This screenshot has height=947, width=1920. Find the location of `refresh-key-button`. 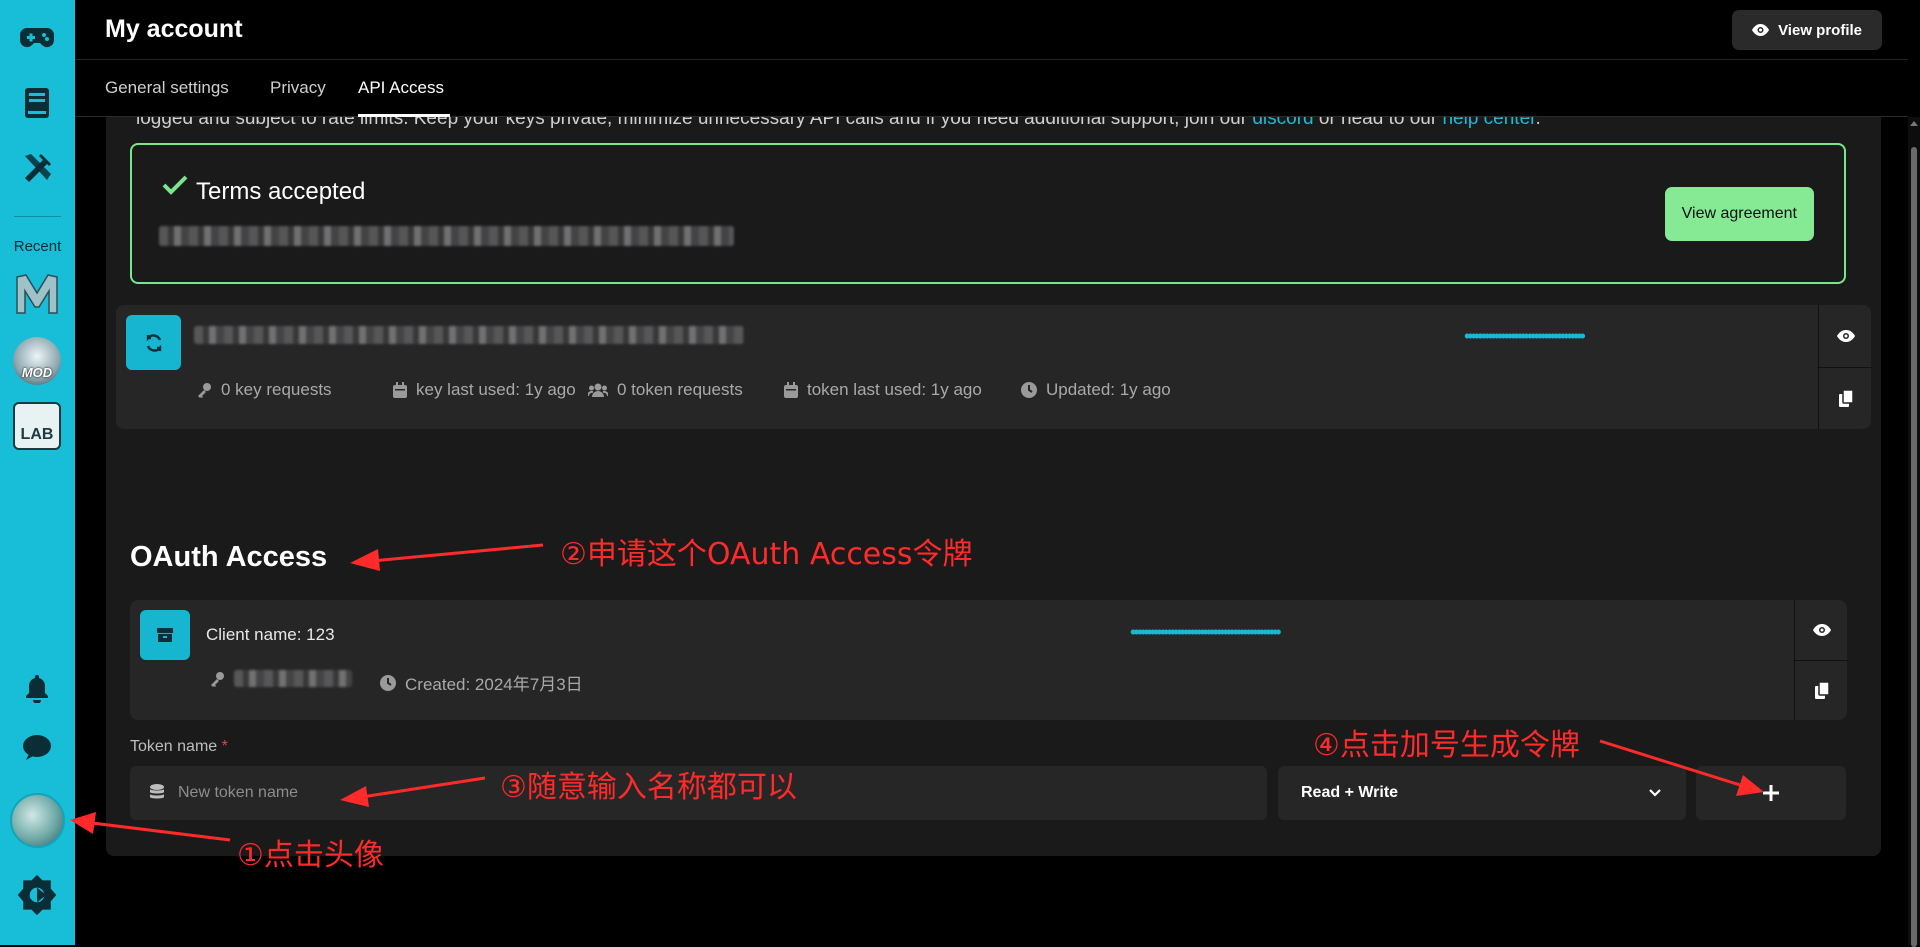

refresh-key-button is located at coordinates (153, 342).